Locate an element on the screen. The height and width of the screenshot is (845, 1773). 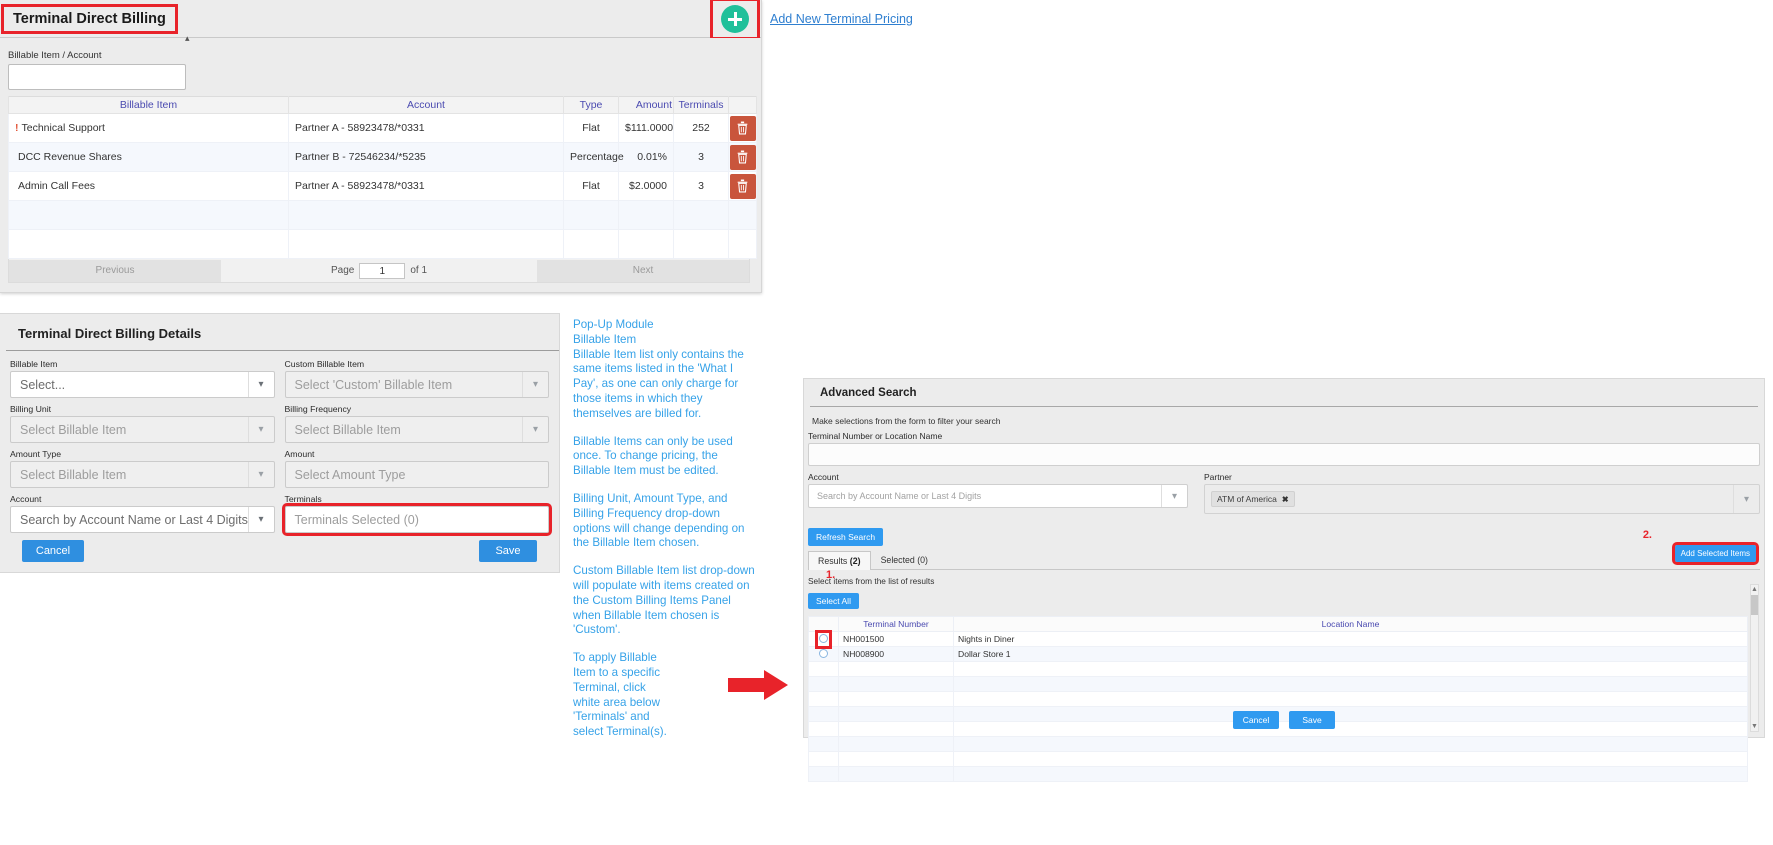
results-header-row: Terminal Number Location Name is located at coordinates (1278, 624).